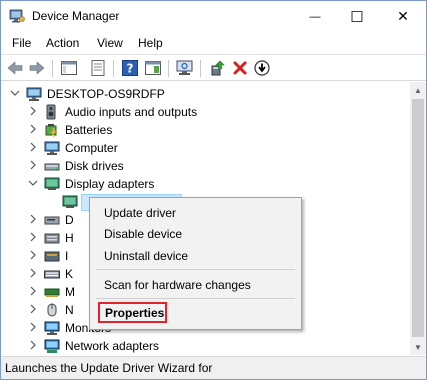 This screenshot has width=427, height=380. I want to click on scan-hardware-icon, so click(184, 67).